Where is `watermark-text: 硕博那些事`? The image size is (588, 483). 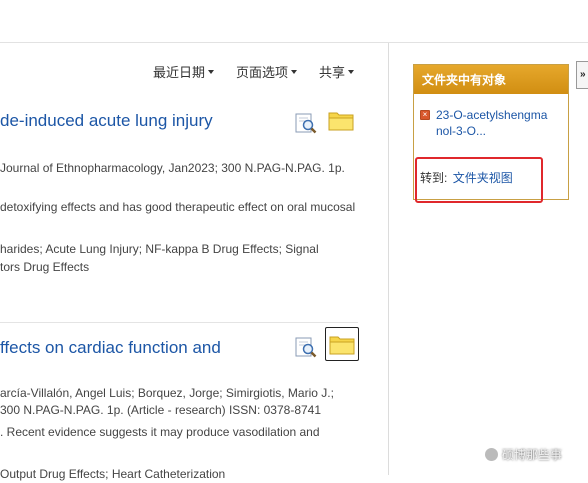 watermark-text: 硕博那些事 is located at coordinates (532, 455).